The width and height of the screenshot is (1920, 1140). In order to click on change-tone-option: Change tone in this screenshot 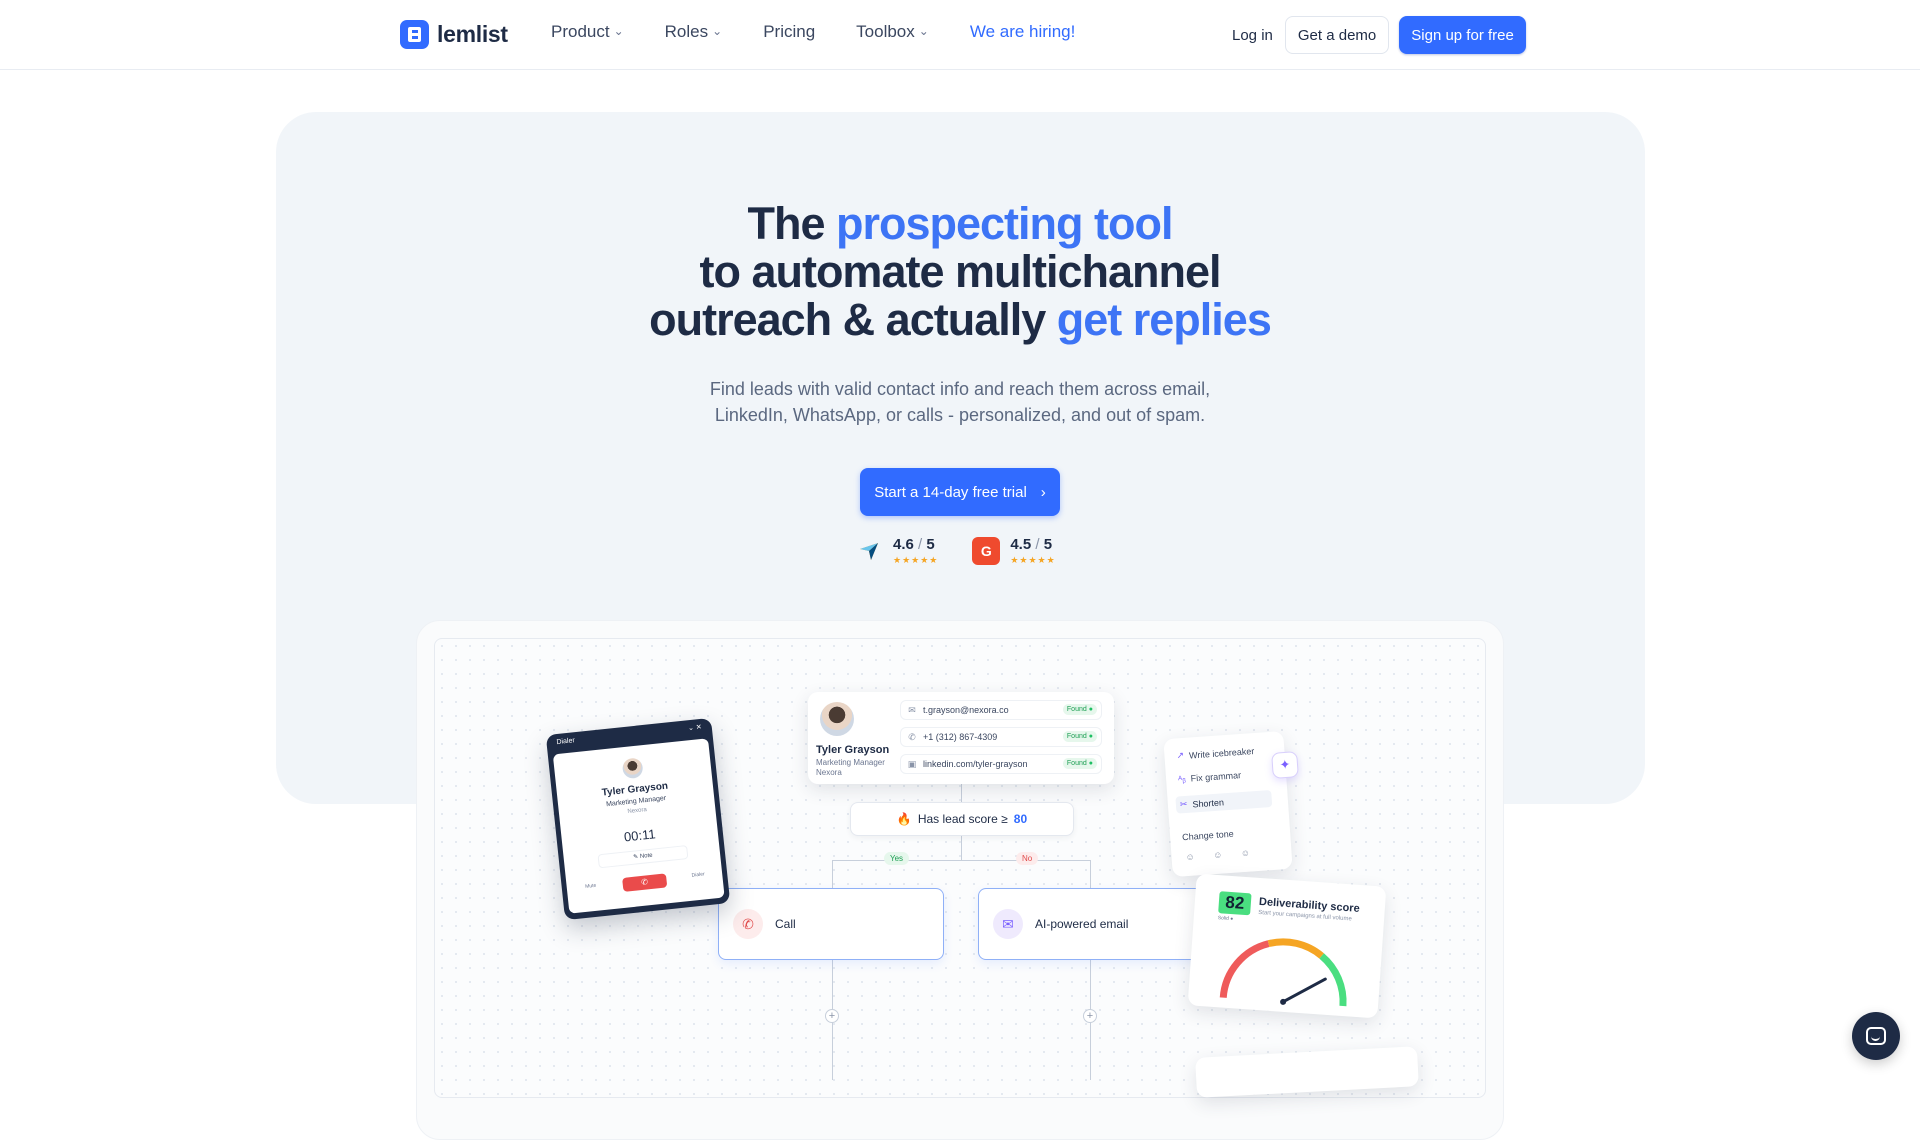, I will do `click(1208, 836)`.